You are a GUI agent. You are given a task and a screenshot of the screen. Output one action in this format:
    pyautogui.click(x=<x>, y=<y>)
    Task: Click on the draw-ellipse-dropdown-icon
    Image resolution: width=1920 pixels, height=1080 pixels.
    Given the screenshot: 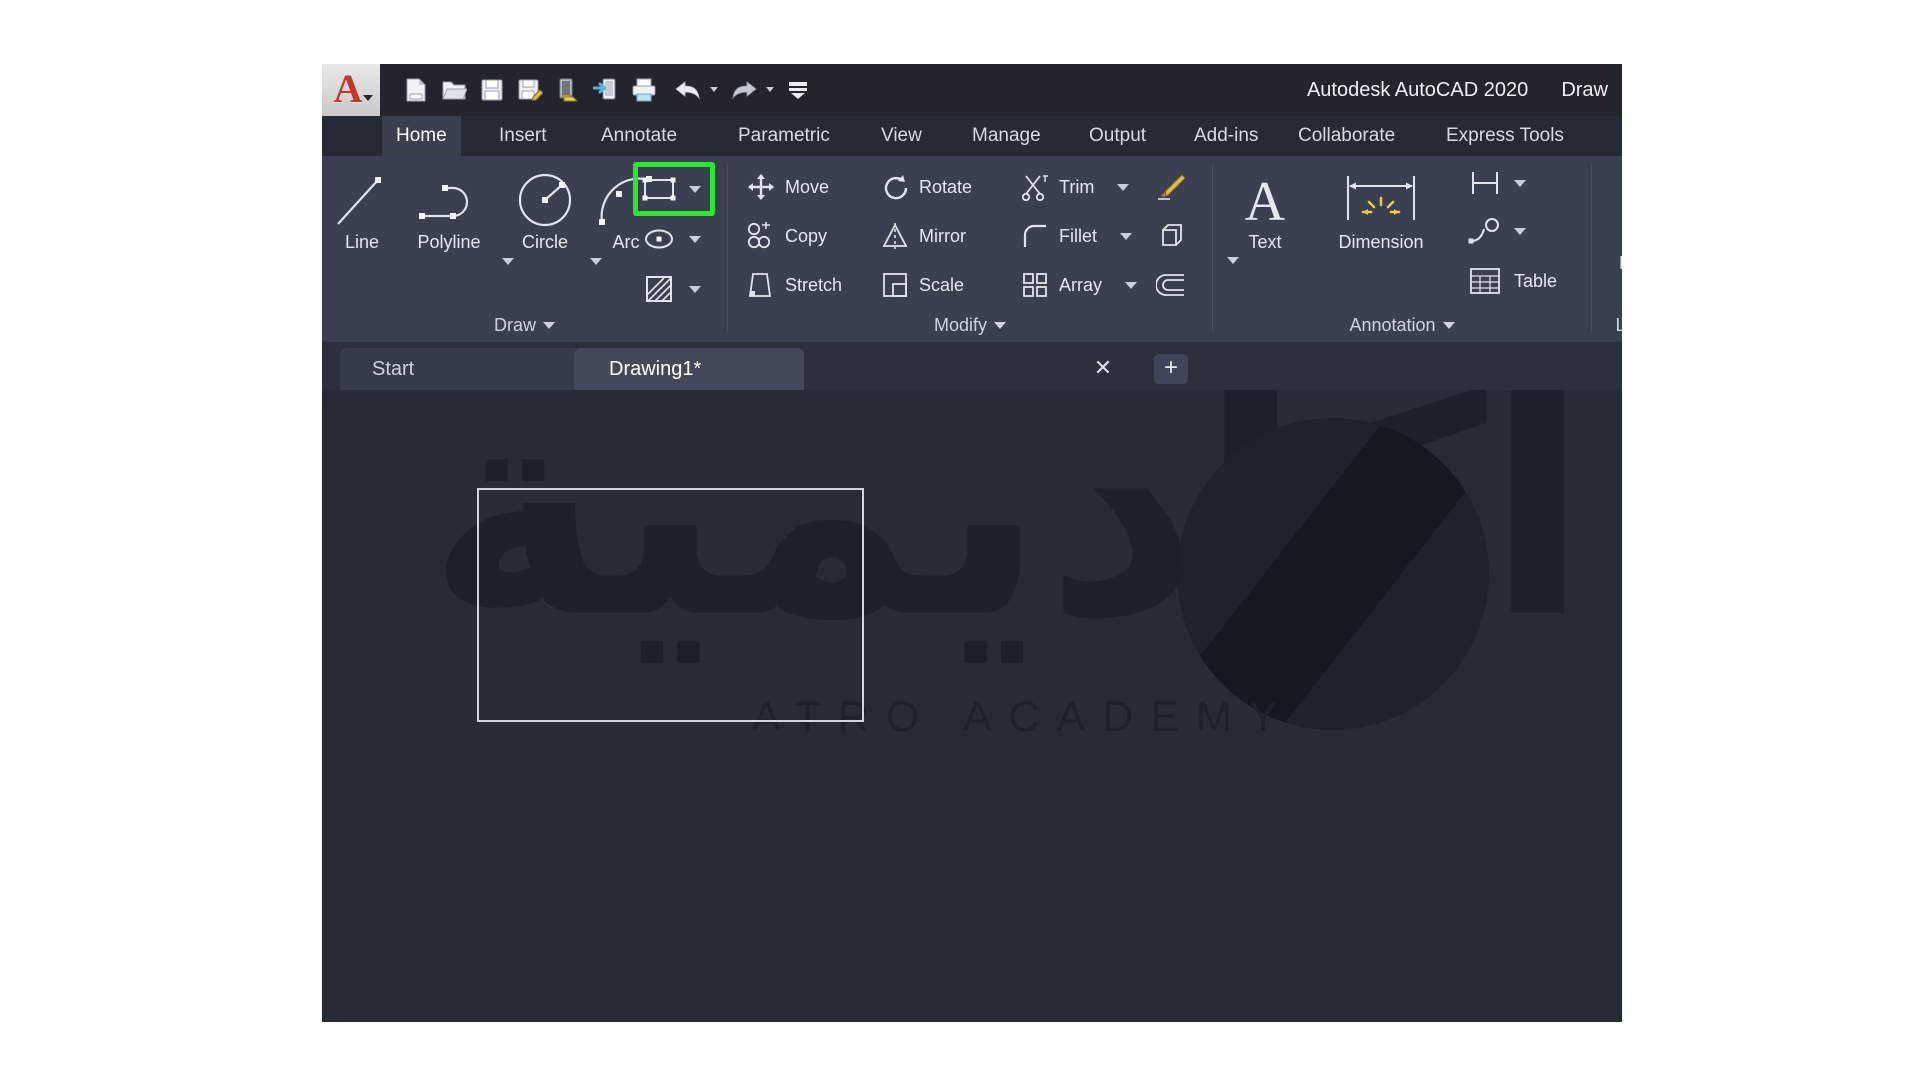 What is the action you would take?
    pyautogui.click(x=695, y=239)
    